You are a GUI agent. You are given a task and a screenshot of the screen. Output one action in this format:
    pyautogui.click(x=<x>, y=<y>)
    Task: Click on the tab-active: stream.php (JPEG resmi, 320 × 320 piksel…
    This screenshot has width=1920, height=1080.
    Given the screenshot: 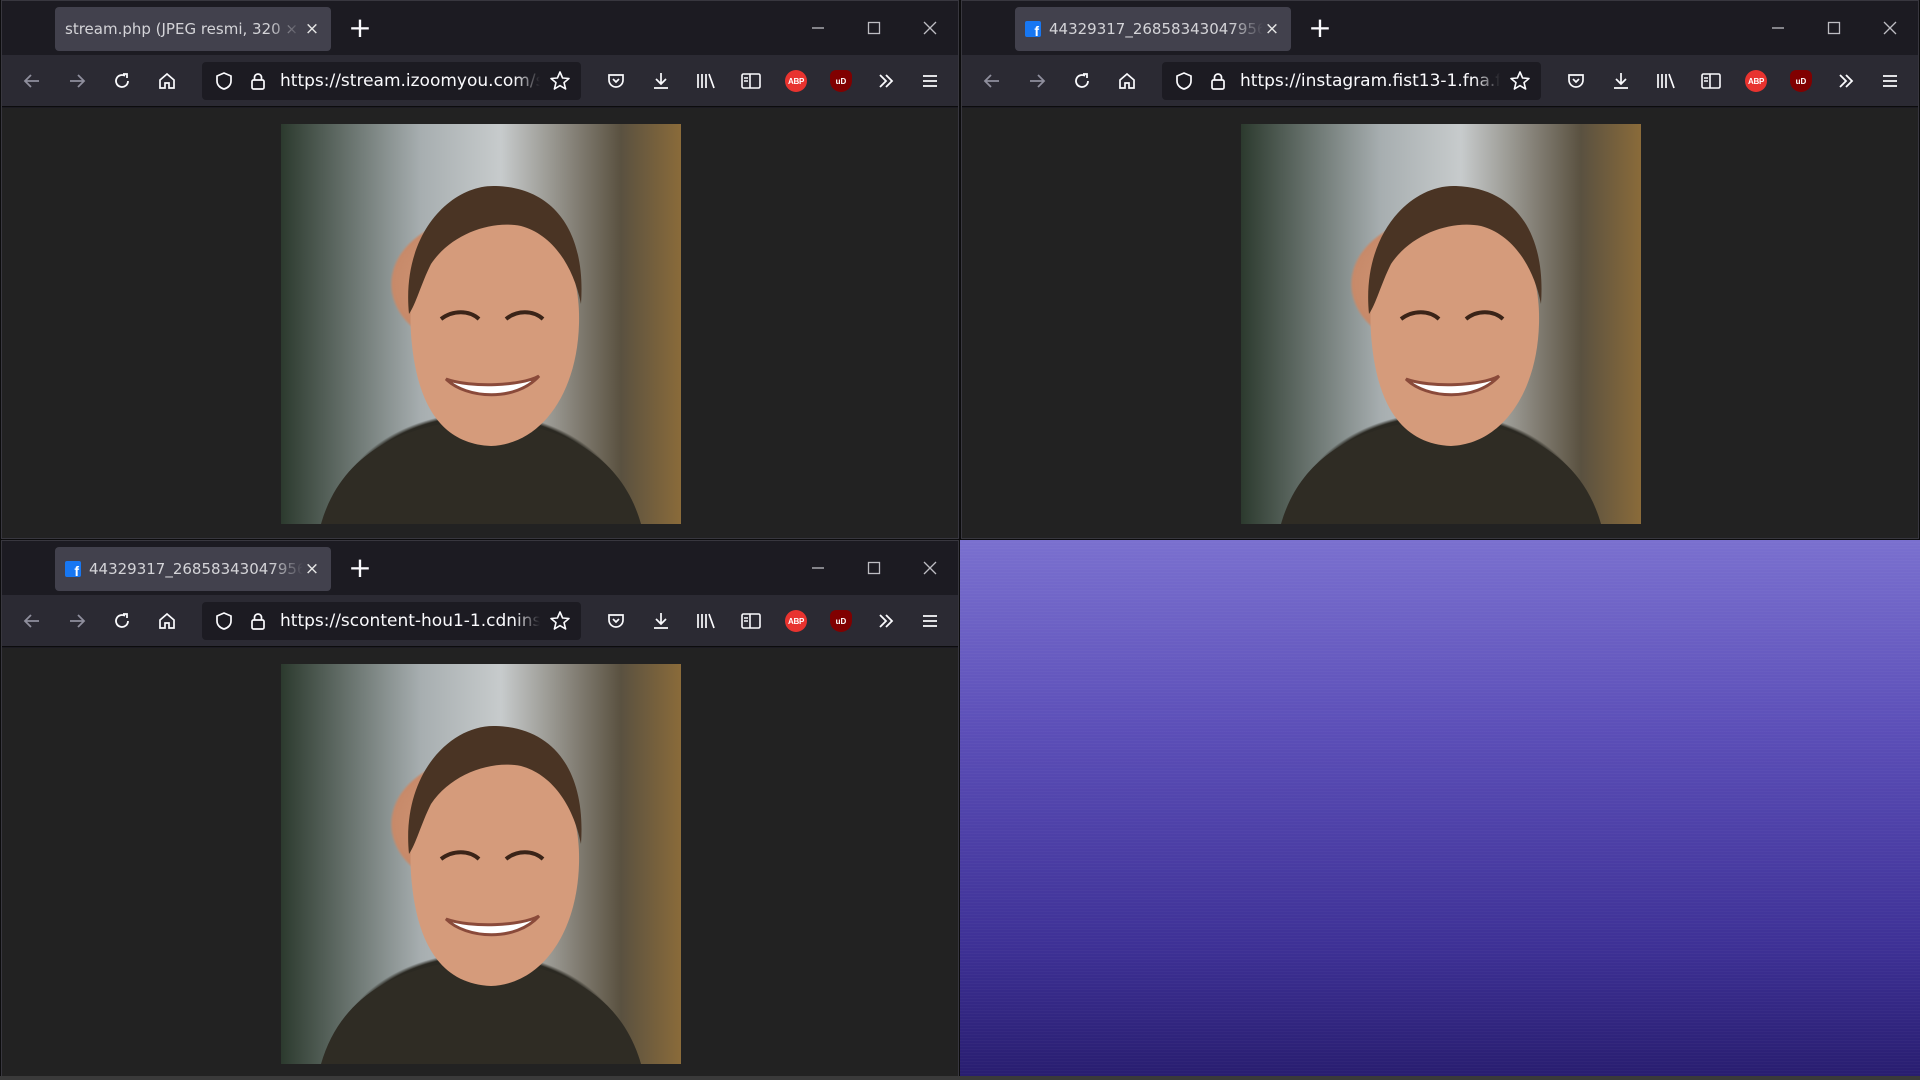 What is the action you would take?
    pyautogui.click(x=193, y=29)
    